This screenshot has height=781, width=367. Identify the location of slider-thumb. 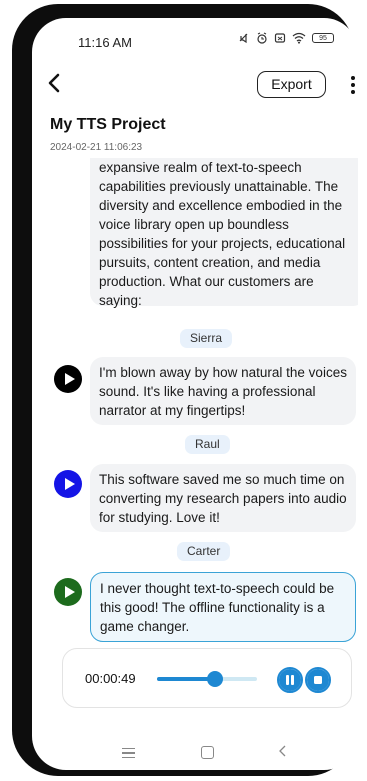
(215, 679).